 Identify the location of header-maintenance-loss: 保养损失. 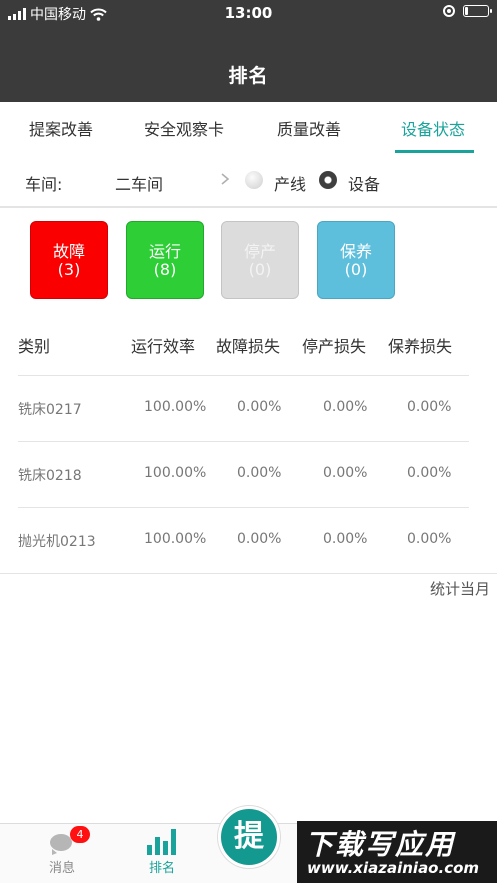
(420, 346).